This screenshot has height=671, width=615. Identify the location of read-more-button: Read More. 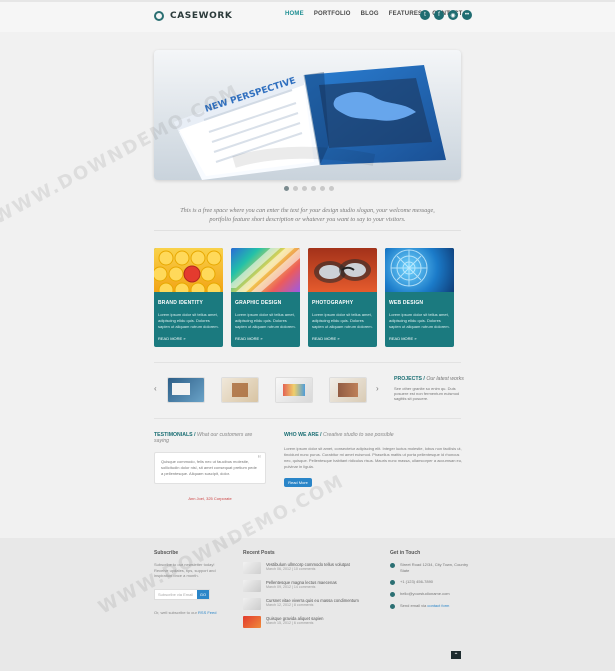
(298, 482).